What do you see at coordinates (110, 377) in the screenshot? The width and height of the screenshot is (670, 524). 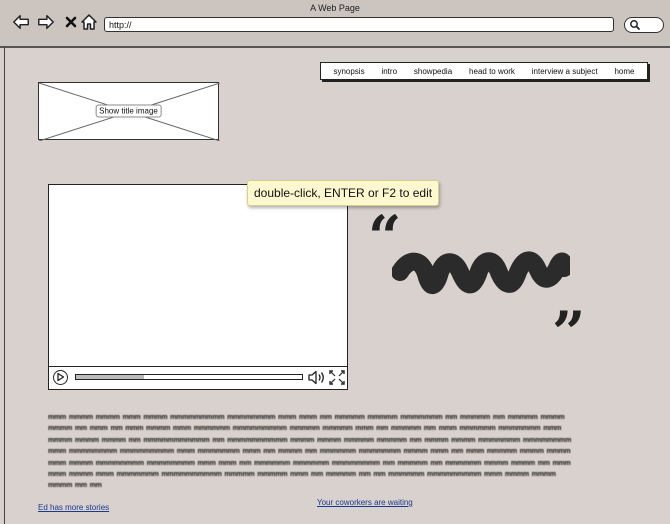 I see `video-progress-fill` at bounding box center [110, 377].